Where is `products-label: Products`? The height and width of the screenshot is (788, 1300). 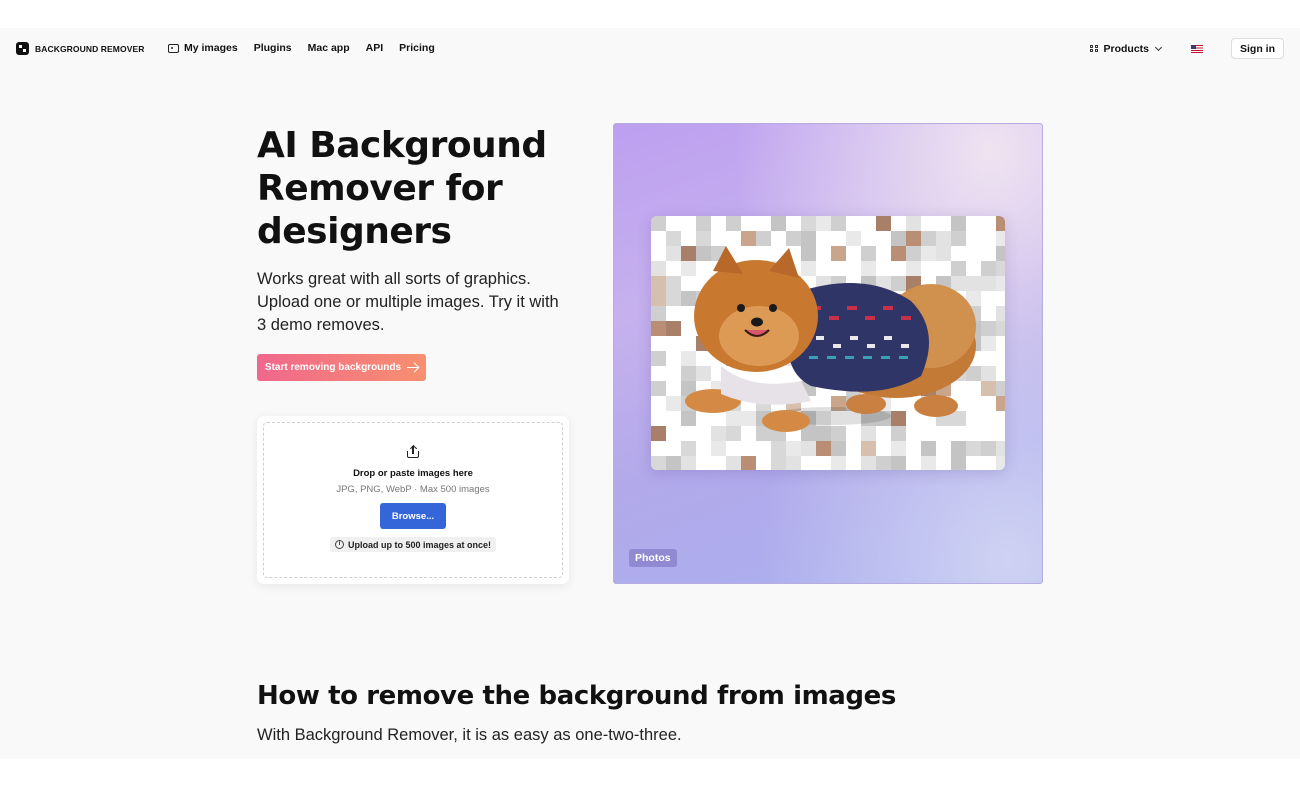
products-label: Products is located at coordinates (1126, 48).